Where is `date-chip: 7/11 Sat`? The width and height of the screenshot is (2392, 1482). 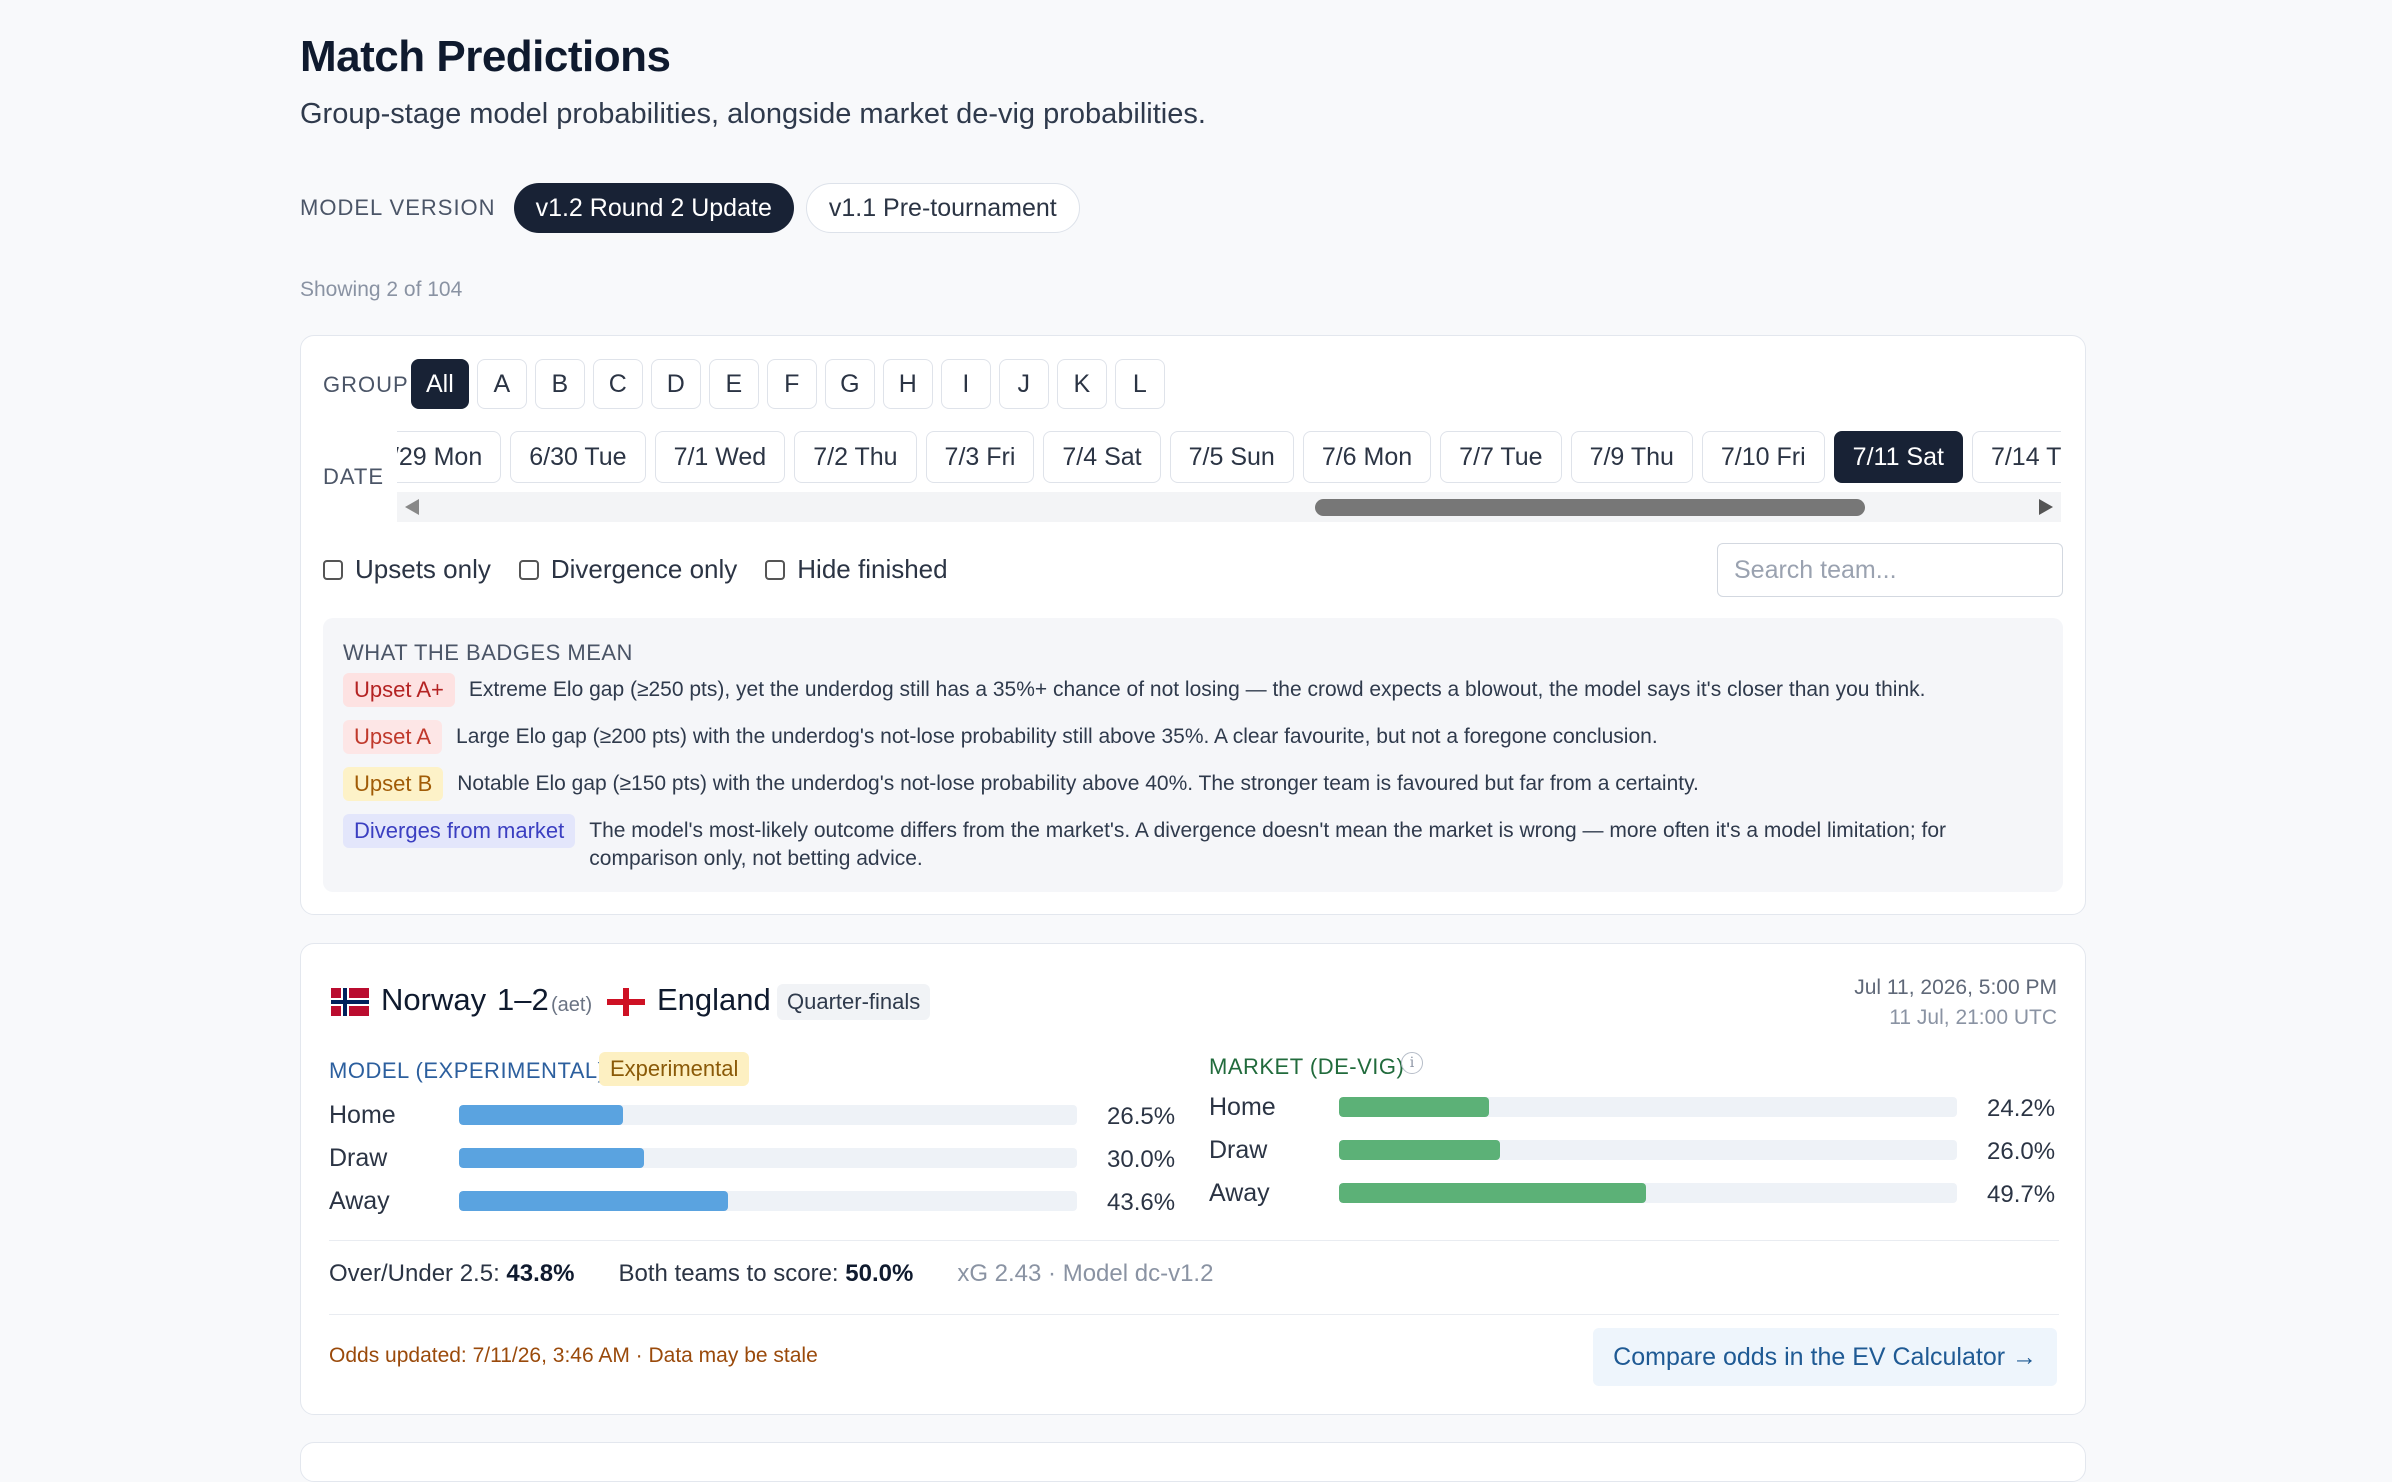
date-chip: 7/11 Sat is located at coordinates (1898, 457).